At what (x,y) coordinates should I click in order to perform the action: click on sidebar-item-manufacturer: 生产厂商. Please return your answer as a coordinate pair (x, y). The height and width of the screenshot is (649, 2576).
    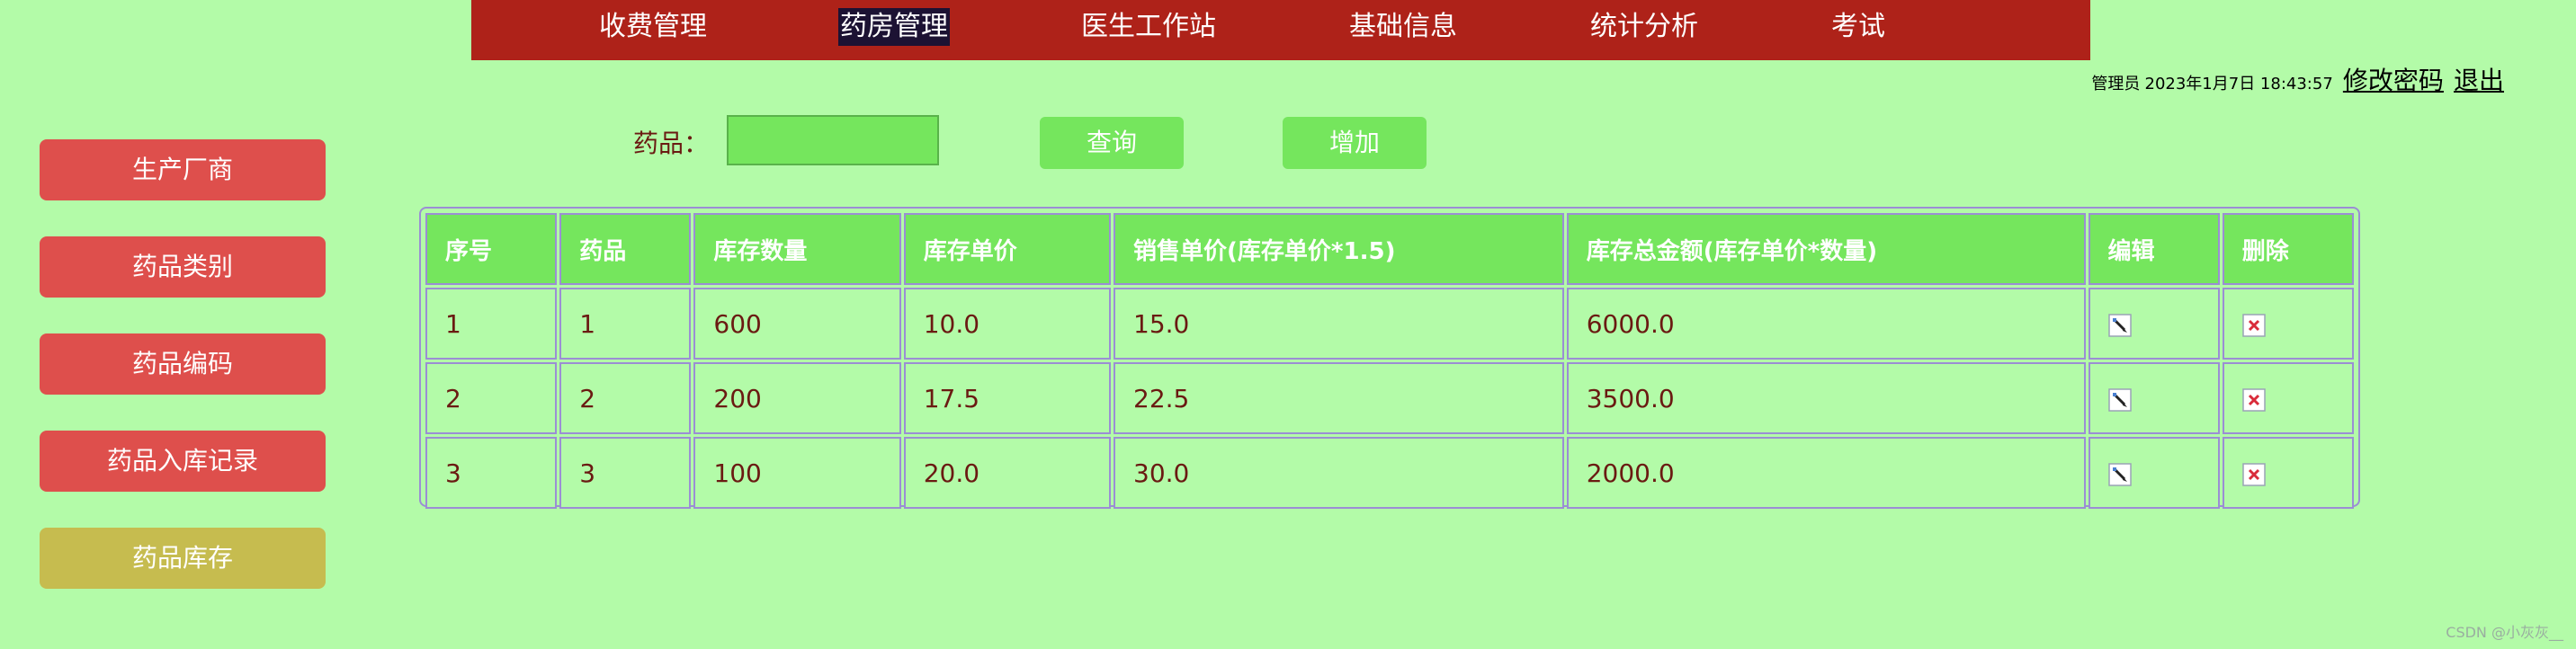
    Looking at the image, I should click on (183, 169).